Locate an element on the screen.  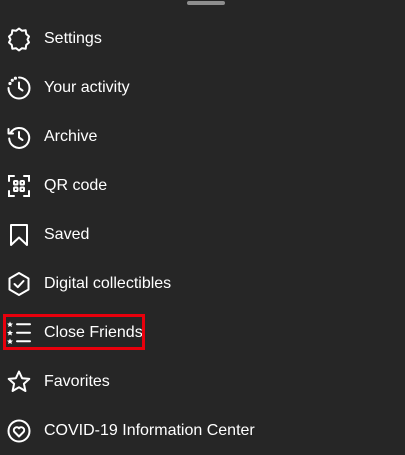
menu-item-label: QR code is located at coordinates (76, 185).